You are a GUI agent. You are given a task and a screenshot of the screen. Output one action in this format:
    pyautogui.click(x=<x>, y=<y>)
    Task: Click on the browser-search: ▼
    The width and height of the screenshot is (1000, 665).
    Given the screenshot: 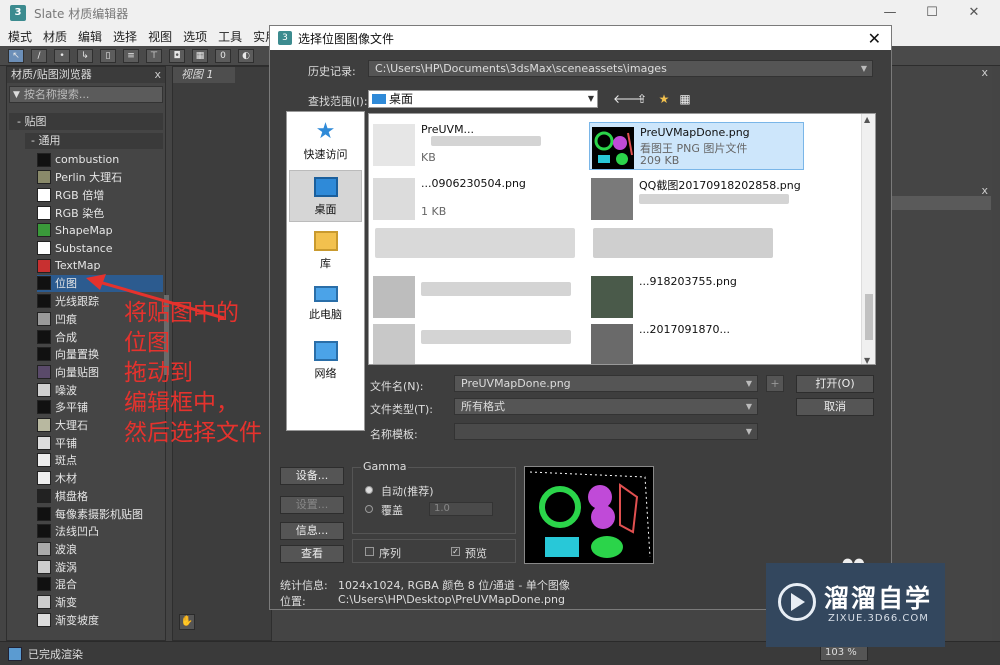 What is the action you would take?
    pyautogui.click(x=89, y=94)
    